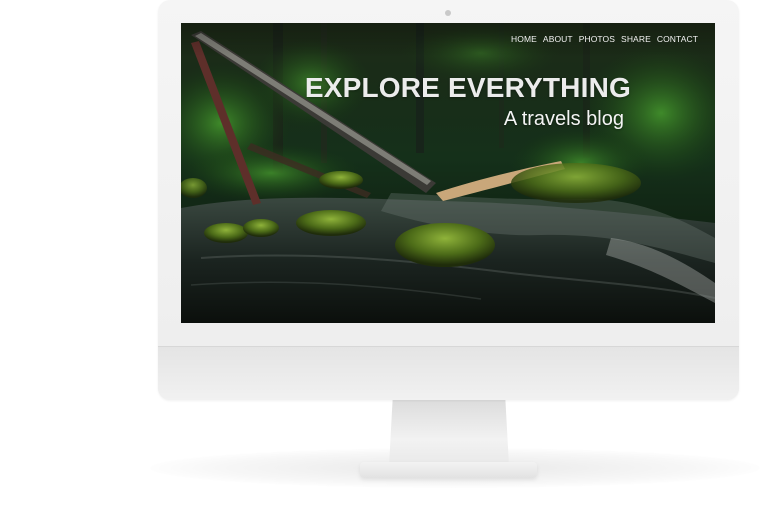  Describe the element at coordinates (448, 13) in the screenshot. I see `camera-icon` at that location.